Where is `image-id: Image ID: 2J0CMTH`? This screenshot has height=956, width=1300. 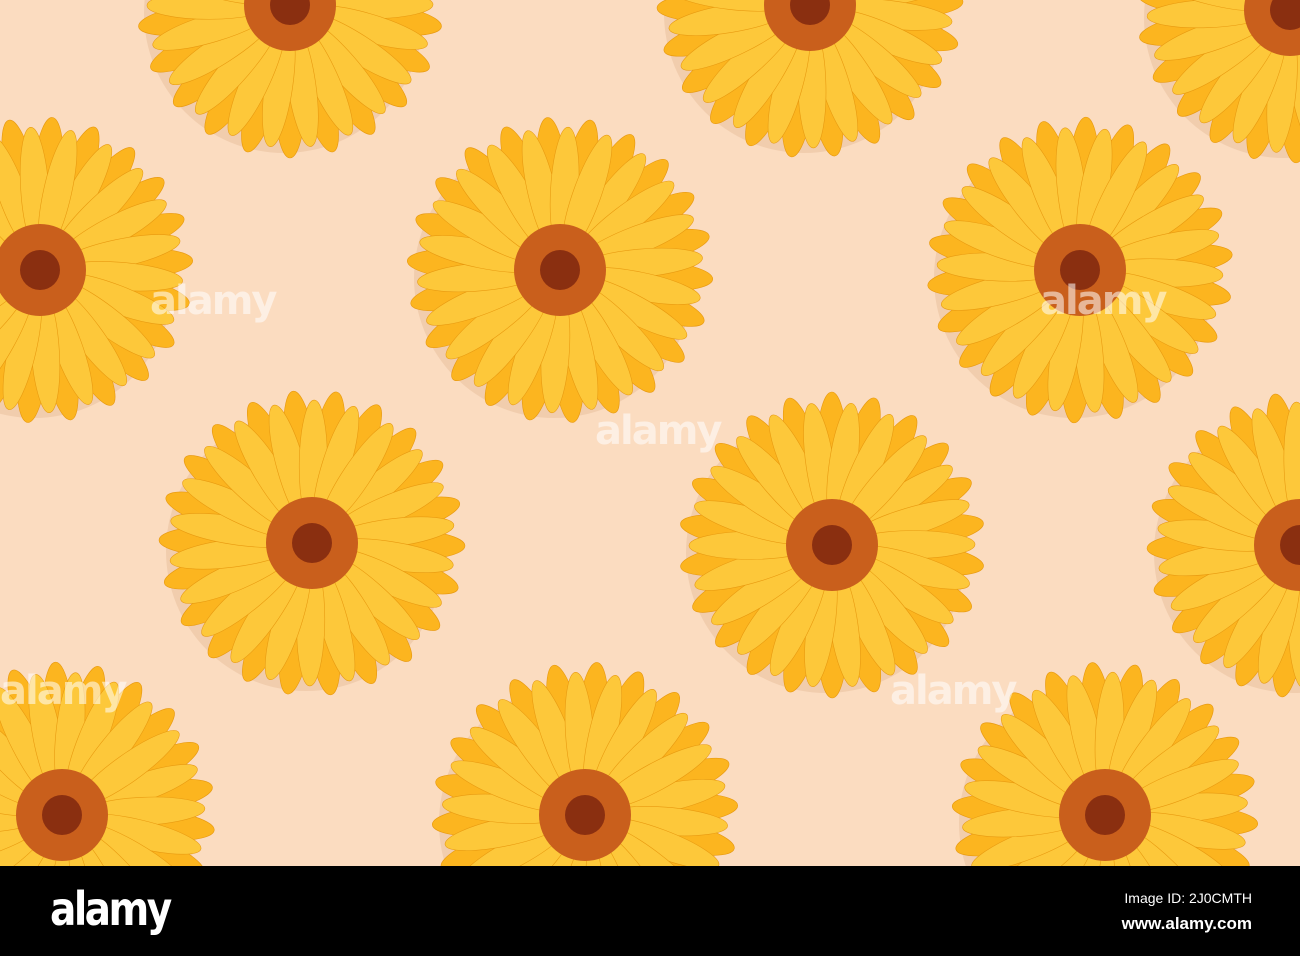 image-id: Image ID: 2J0CMTH is located at coordinates (1188, 898).